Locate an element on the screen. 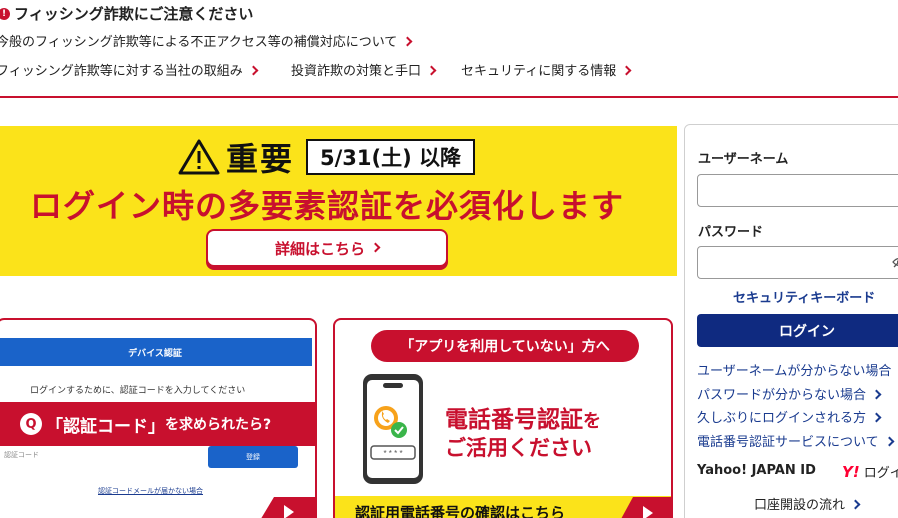 This screenshot has width=898, height=518. banner-details-button: 詳細はこちら is located at coordinates (327, 248).